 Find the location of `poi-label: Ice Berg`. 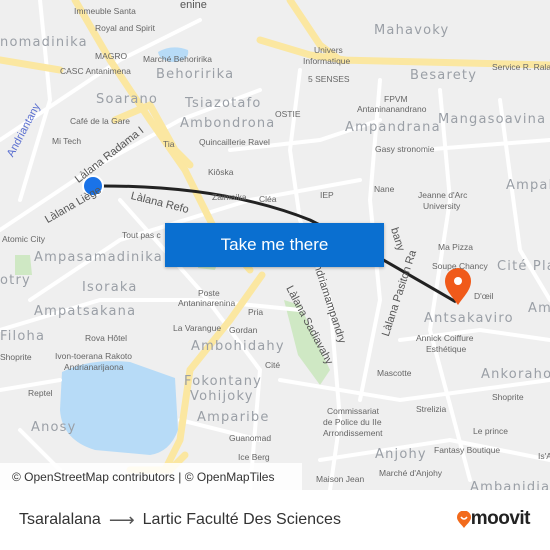

poi-label: Ice Berg is located at coordinates (254, 457).